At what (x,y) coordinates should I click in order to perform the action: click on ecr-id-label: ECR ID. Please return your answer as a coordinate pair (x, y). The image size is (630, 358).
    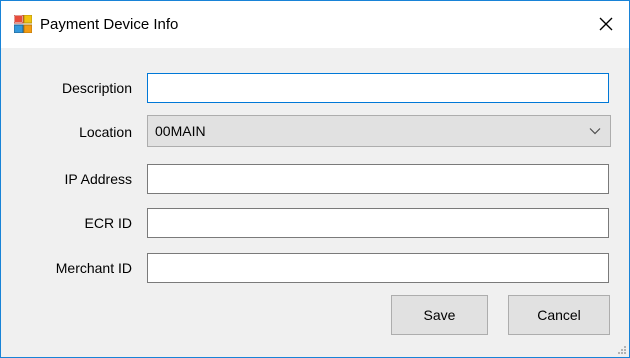
    Looking at the image, I should click on (108, 223).